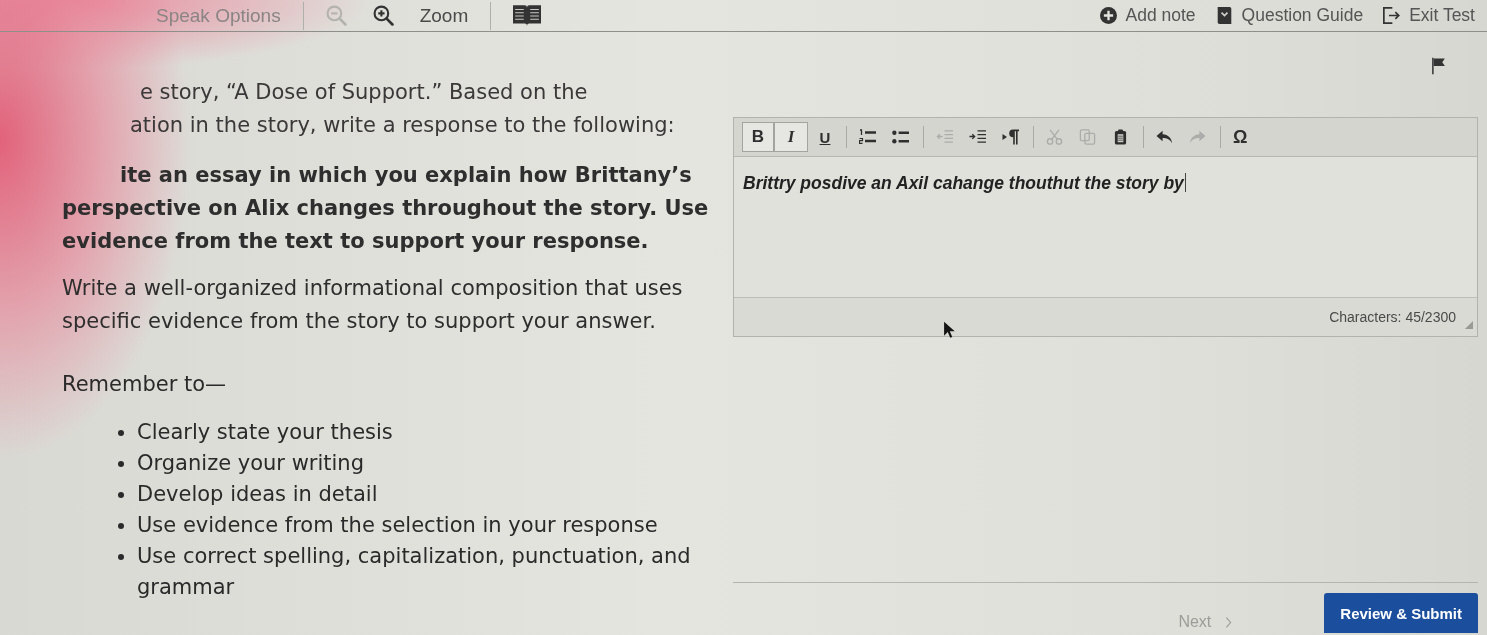 This screenshot has width=1487, height=635. I want to click on resize-grip-icon, so click(1468, 324).